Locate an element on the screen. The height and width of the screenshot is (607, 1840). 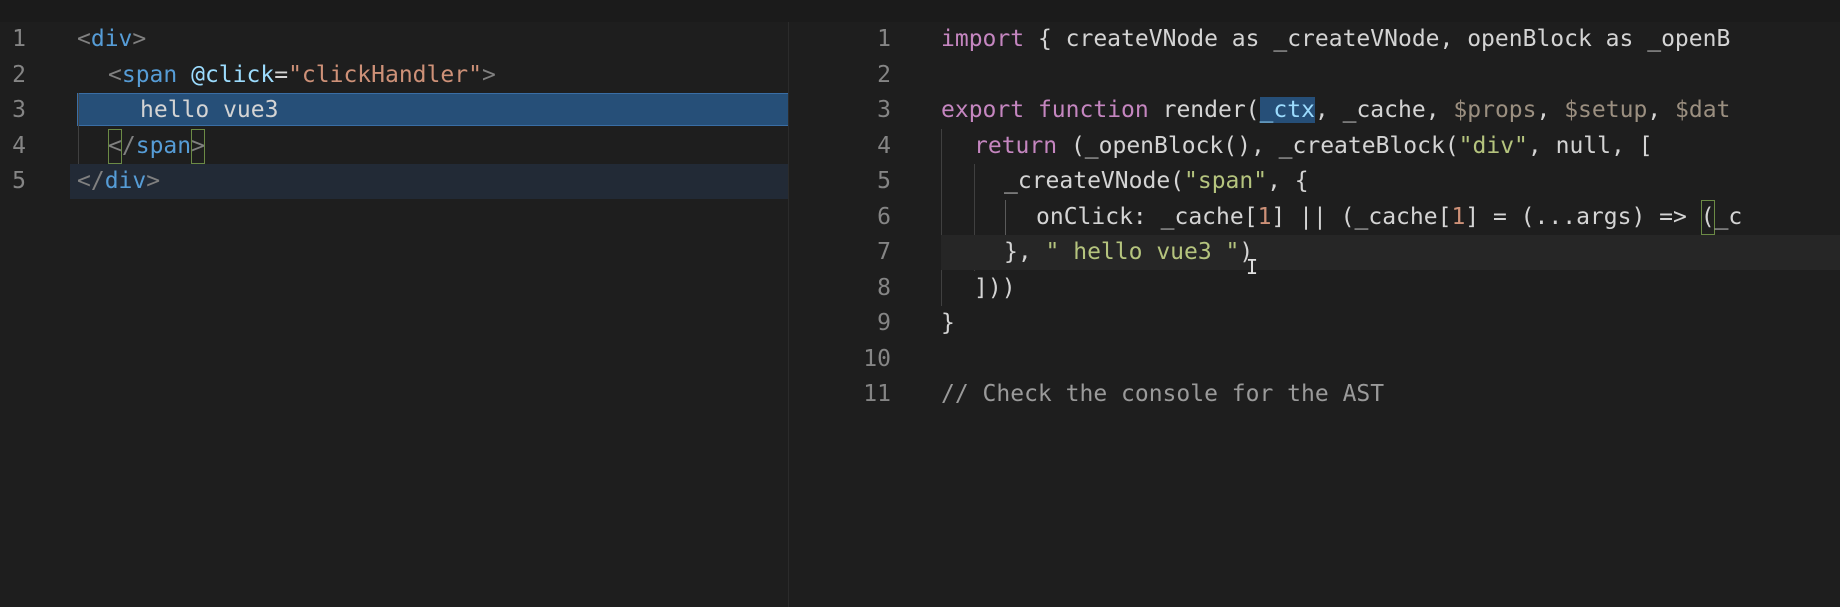
text-cursor-icon: I is located at coordinates (1252, 267).